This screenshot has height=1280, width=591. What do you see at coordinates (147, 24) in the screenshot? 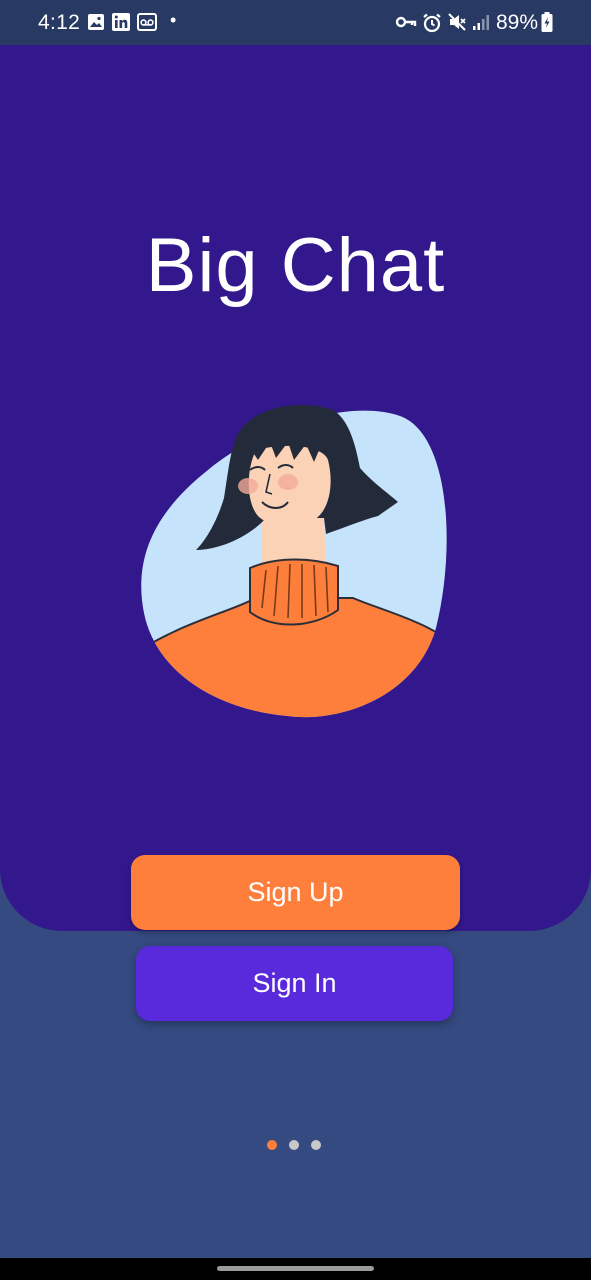
I see `voicemail-icon` at bounding box center [147, 24].